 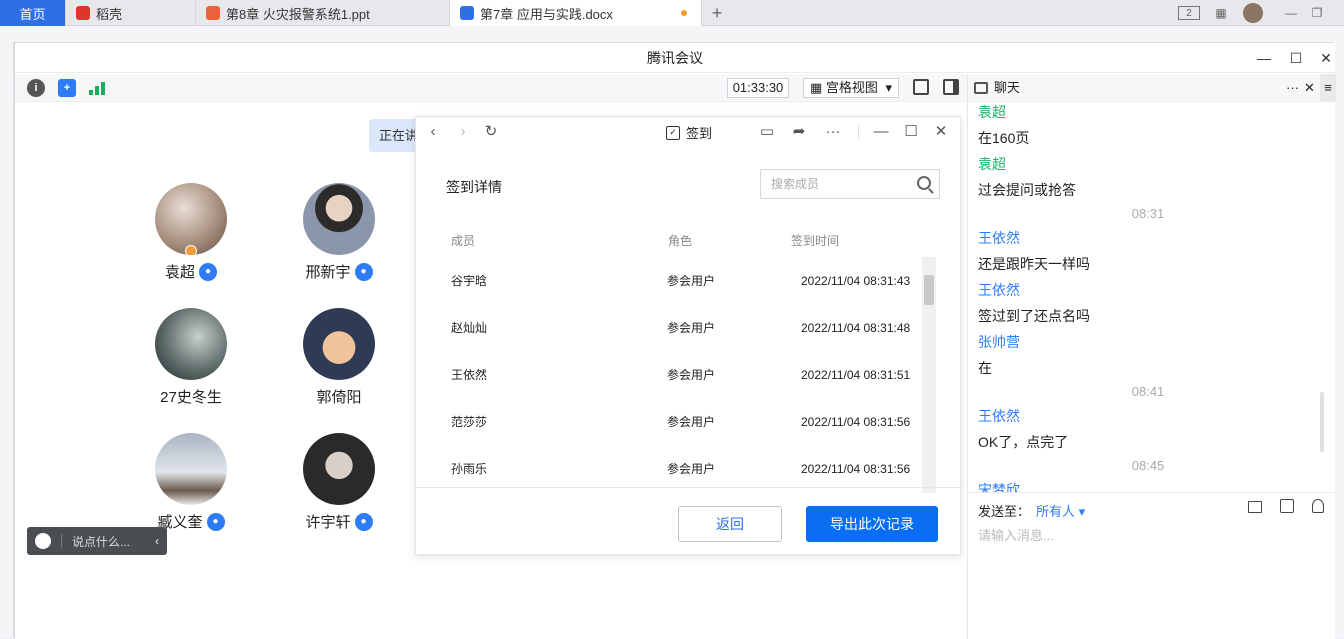 I want to click on reaction-bar: 说点什么... ‹, so click(x=97, y=541).